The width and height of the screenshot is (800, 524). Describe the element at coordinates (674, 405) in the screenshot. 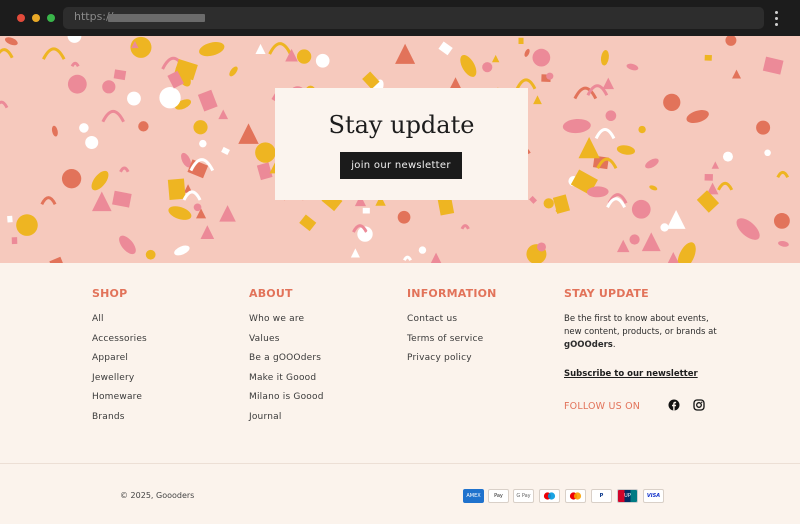

I see `facebook-icon` at that location.